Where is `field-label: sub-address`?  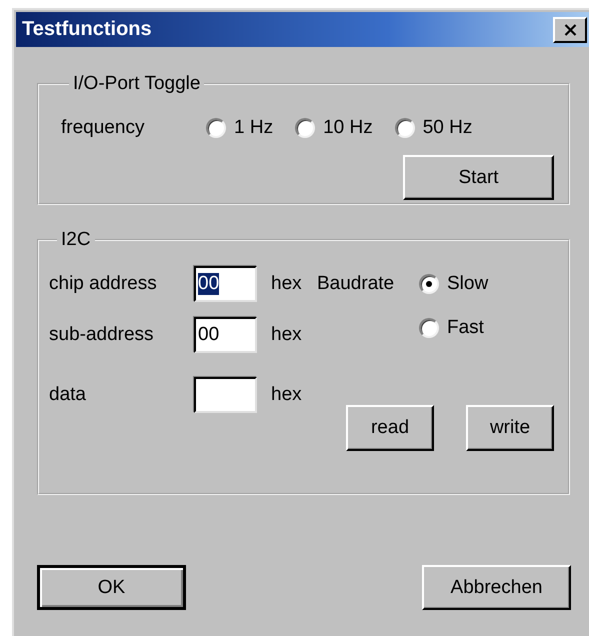 field-label: sub-address is located at coordinates (102, 335).